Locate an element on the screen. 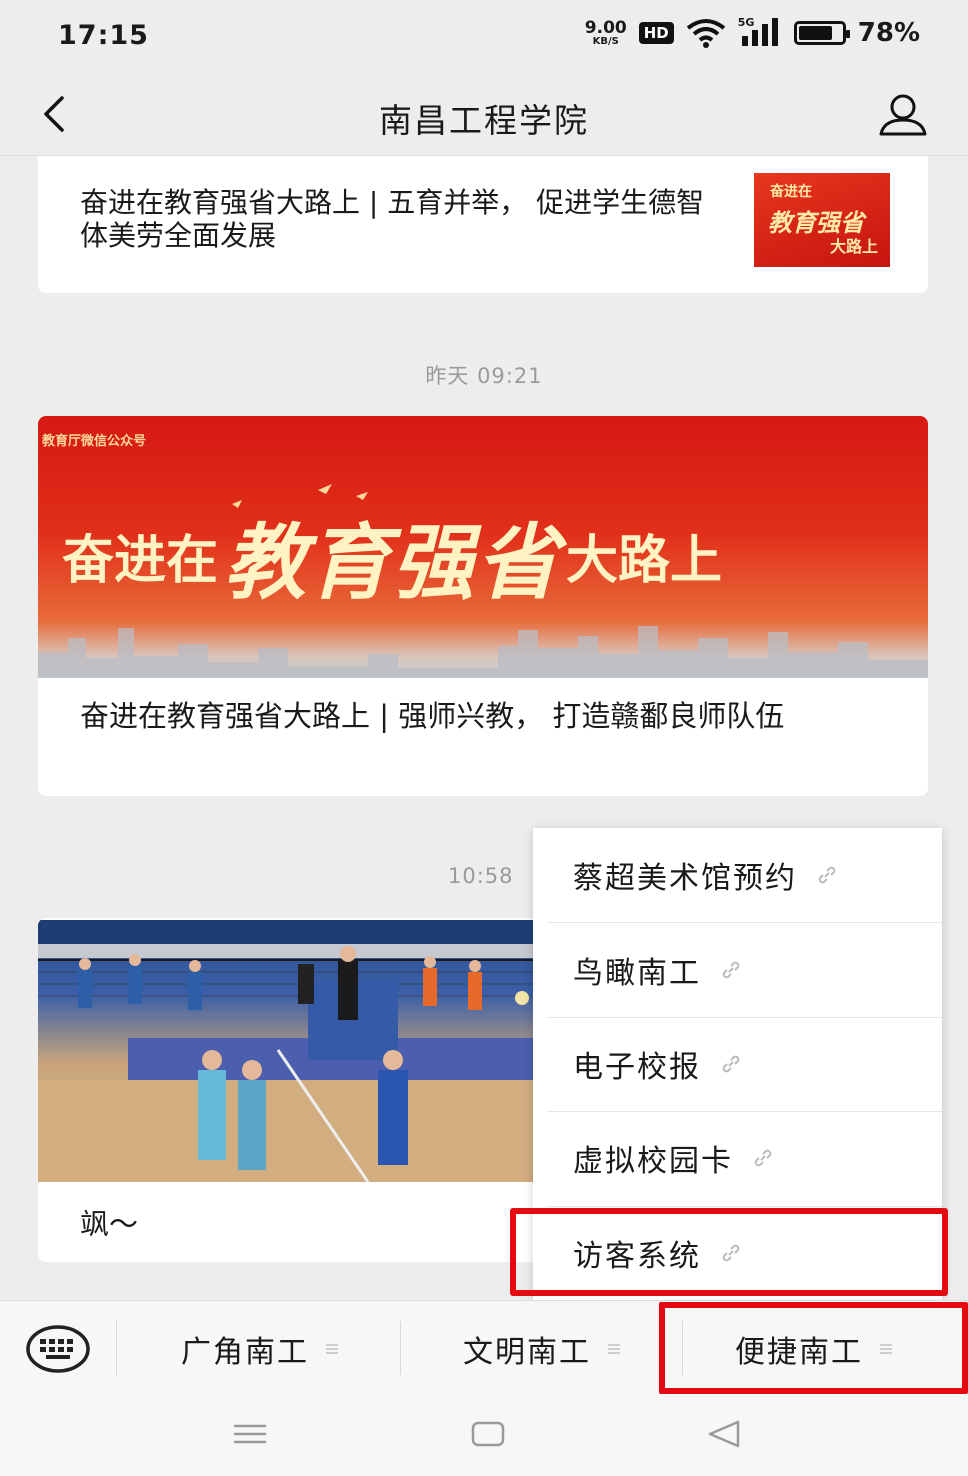  wifi-icon is located at coordinates (705, 33).